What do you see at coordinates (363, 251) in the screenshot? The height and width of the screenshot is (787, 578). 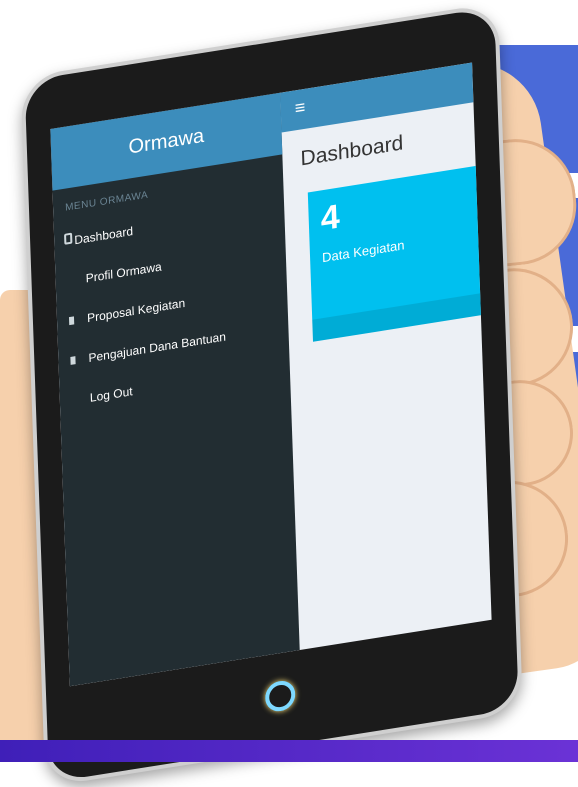 I see `info-box-label: Data Kegiatan` at bounding box center [363, 251].